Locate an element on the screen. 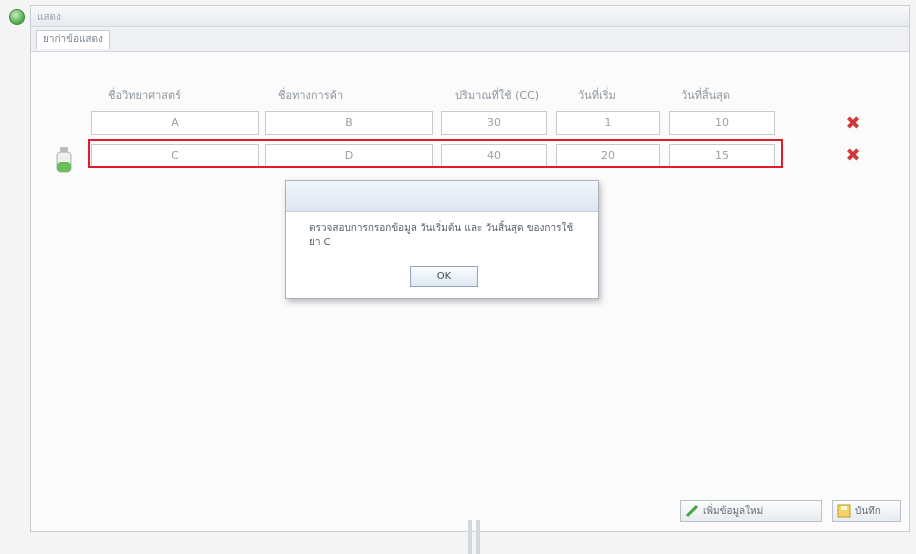 This screenshot has height=554, width=916. add-icon is located at coordinates (692, 511).